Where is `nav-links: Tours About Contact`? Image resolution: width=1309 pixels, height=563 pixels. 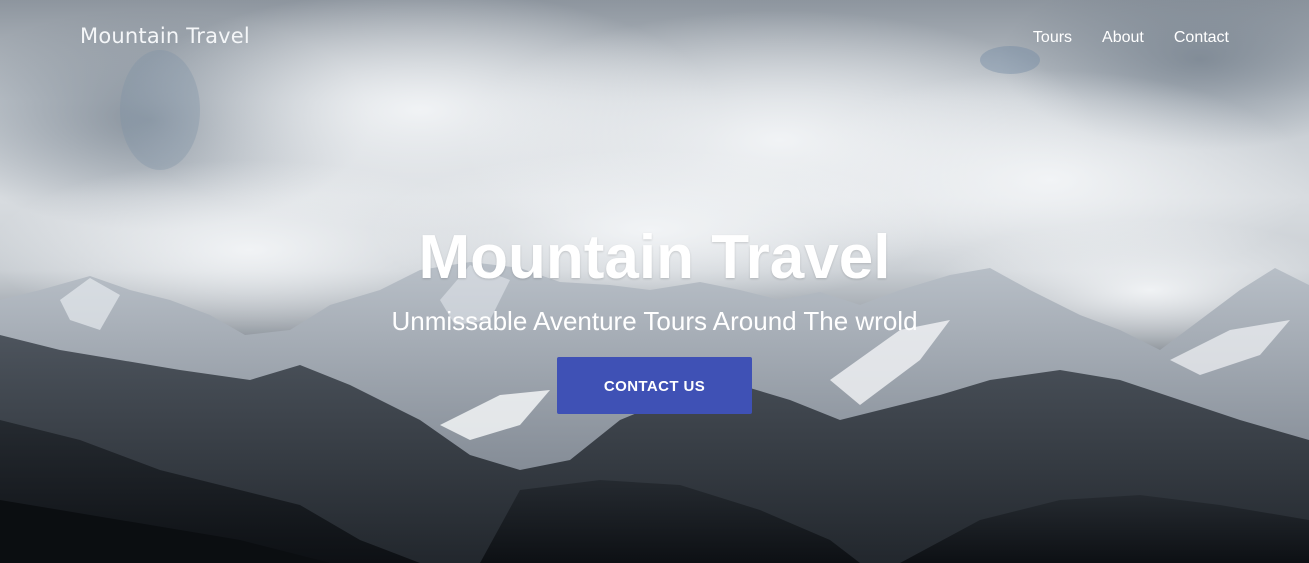 nav-links: Tours About Contact is located at coordinates (1116, 38).